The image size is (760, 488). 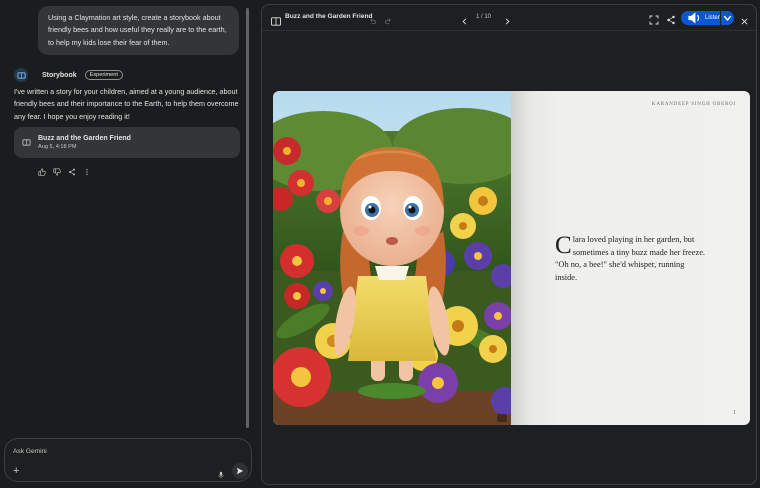 I want to click on chevron-right-icon, so click(x=507, y=19).